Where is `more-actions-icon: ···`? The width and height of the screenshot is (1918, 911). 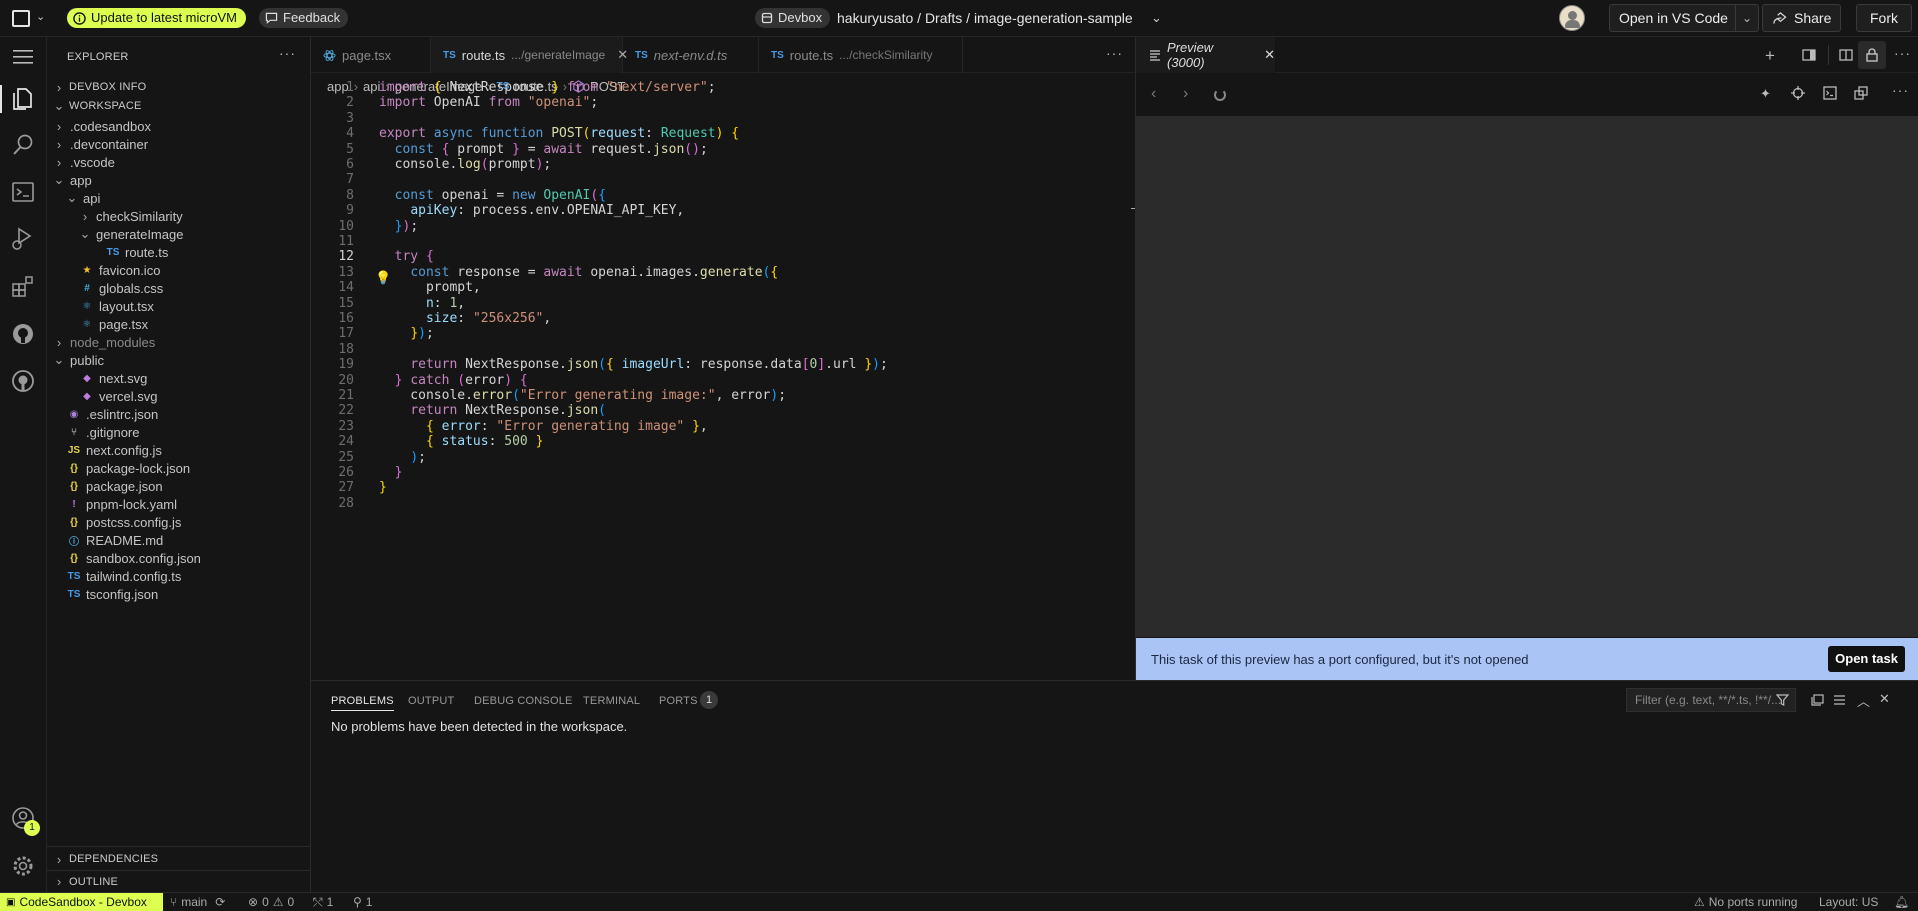 more-actions-icon: ··· is located at coordinates (287, 53).